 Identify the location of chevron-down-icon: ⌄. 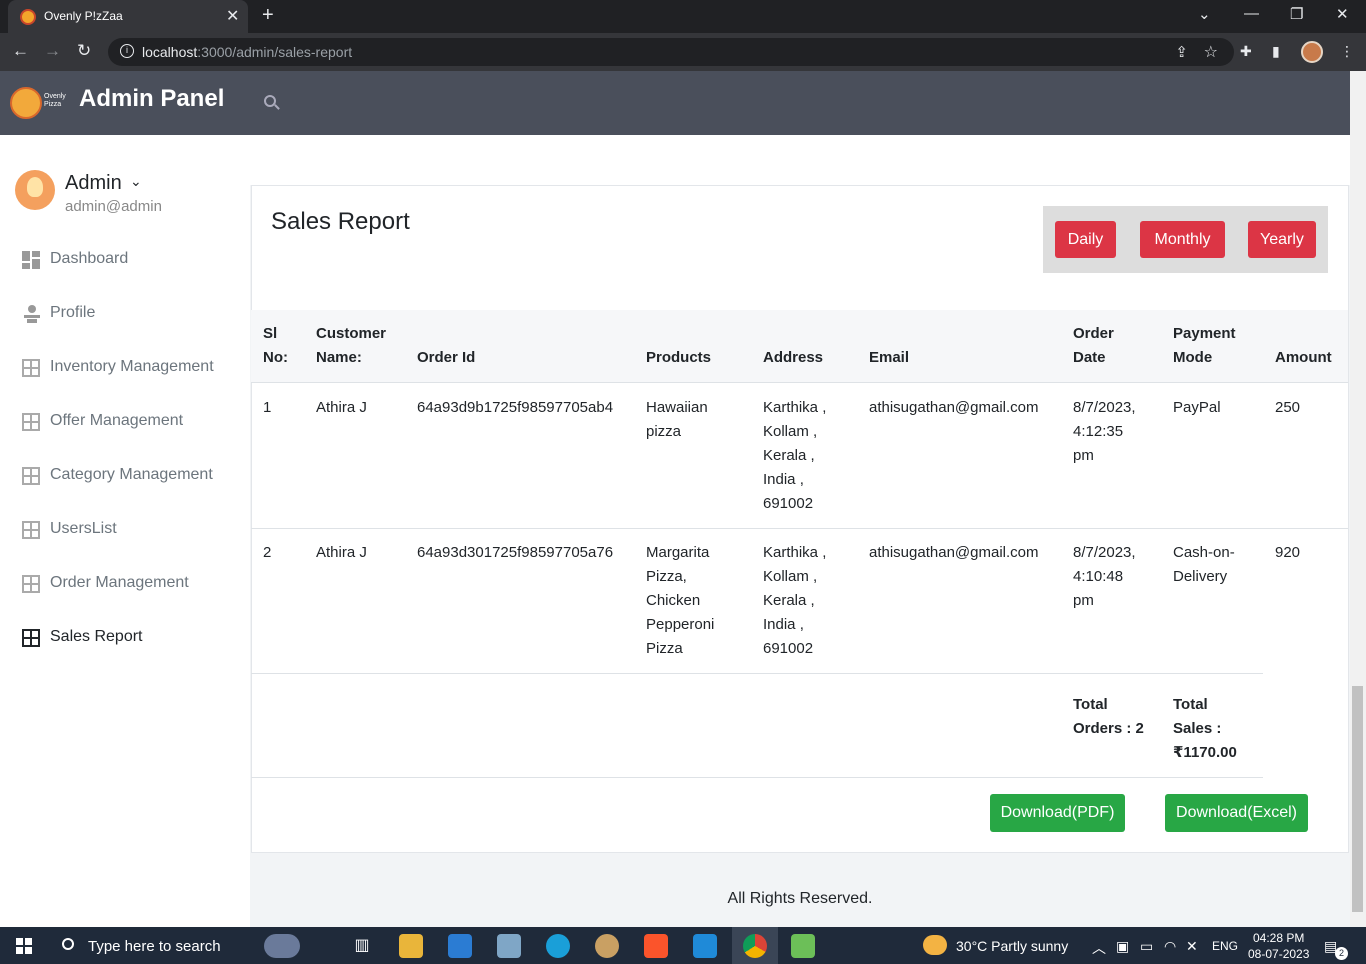
(136, 181).